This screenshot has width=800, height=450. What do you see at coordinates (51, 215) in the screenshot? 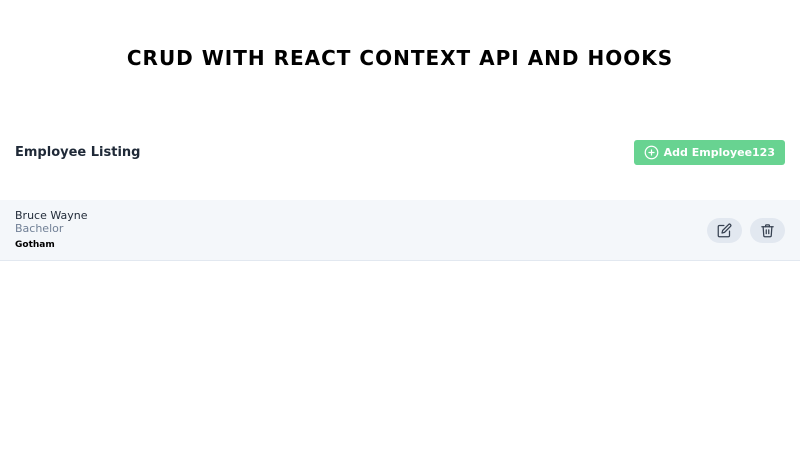
I see `employee-name: Bruce Wayne` at bounding box center [51, 215].